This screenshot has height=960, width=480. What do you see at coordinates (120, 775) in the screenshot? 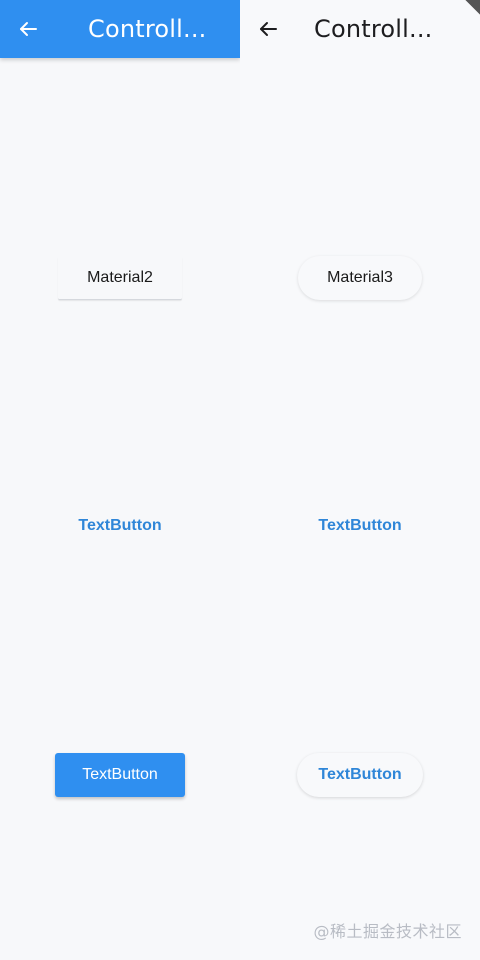
I see `material2-filled-text-button: TextButton` at bounding box center [120, 775].